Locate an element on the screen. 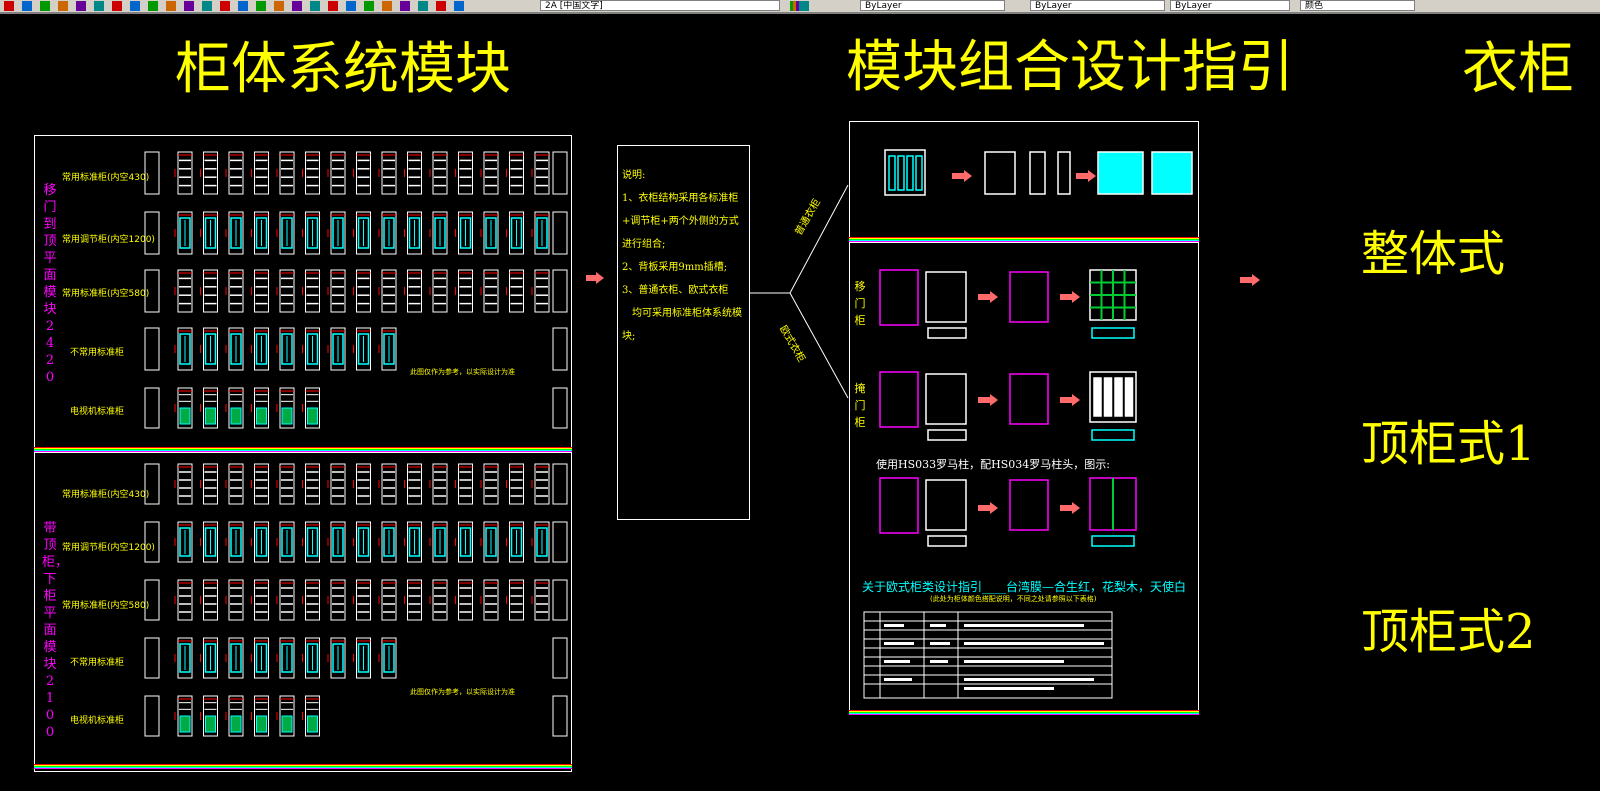 The image size is (1600, 791). guide-table is located at coordinates (988, 655).